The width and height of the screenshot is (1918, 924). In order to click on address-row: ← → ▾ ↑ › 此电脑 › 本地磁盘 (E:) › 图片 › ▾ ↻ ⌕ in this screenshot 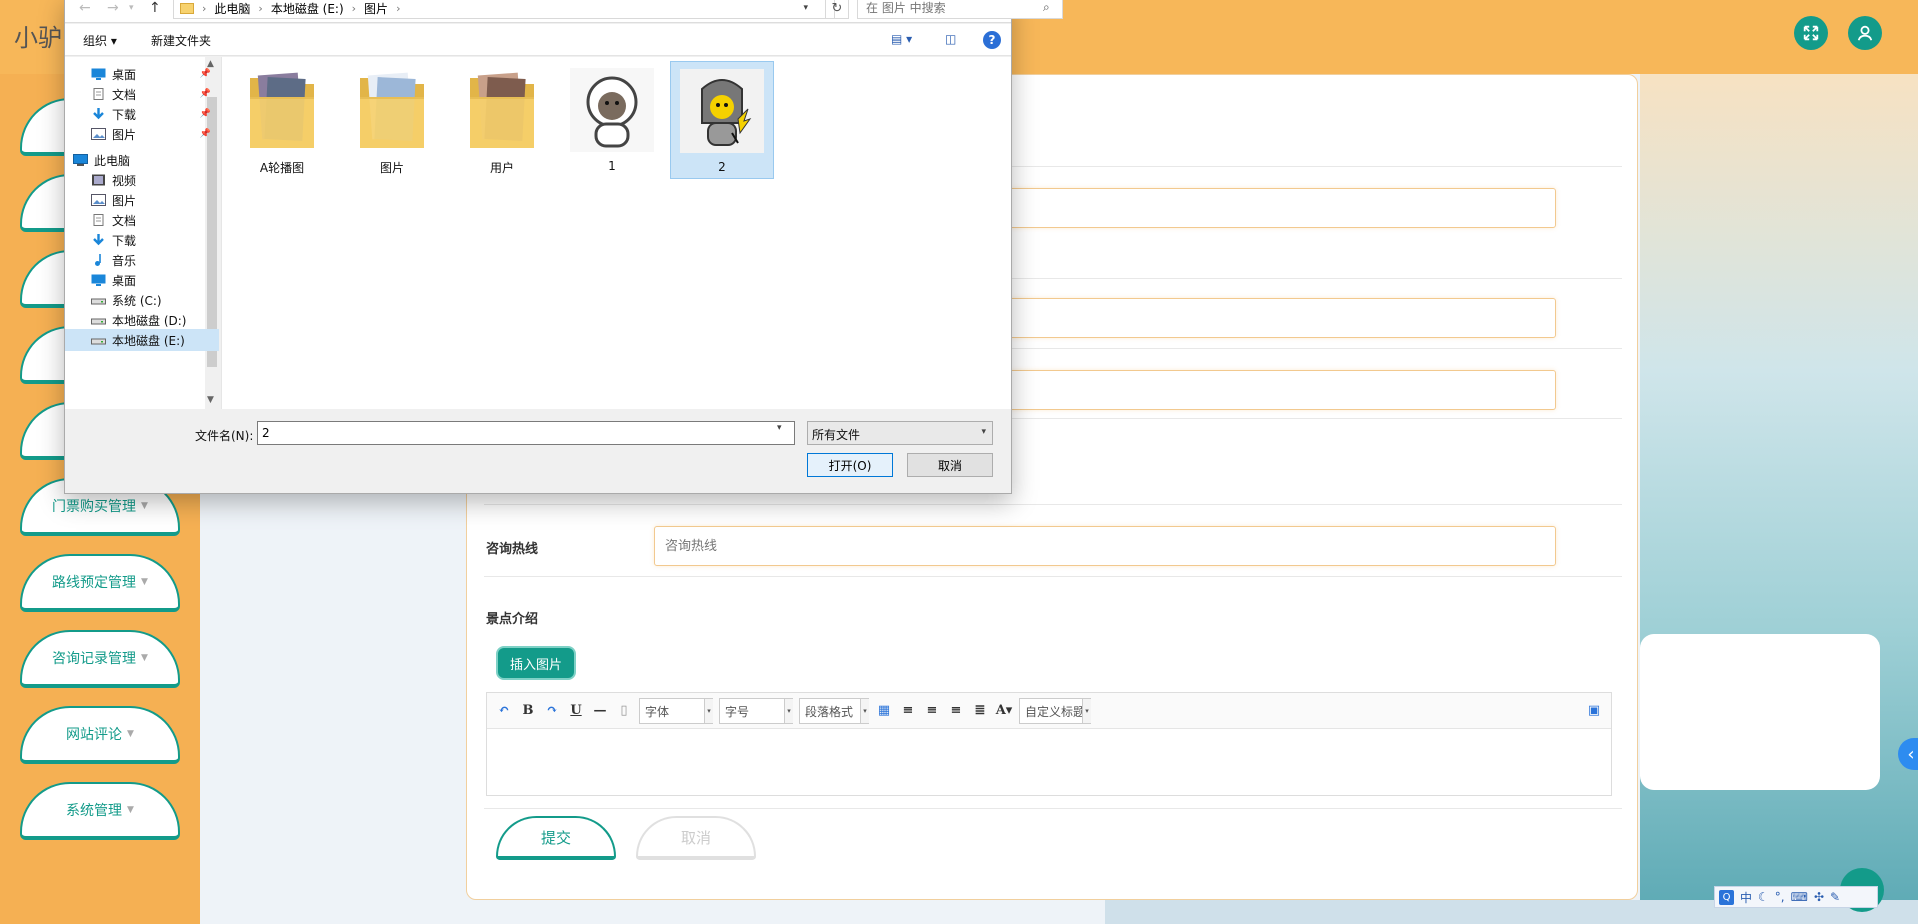, I will do `click(564, 11)`.